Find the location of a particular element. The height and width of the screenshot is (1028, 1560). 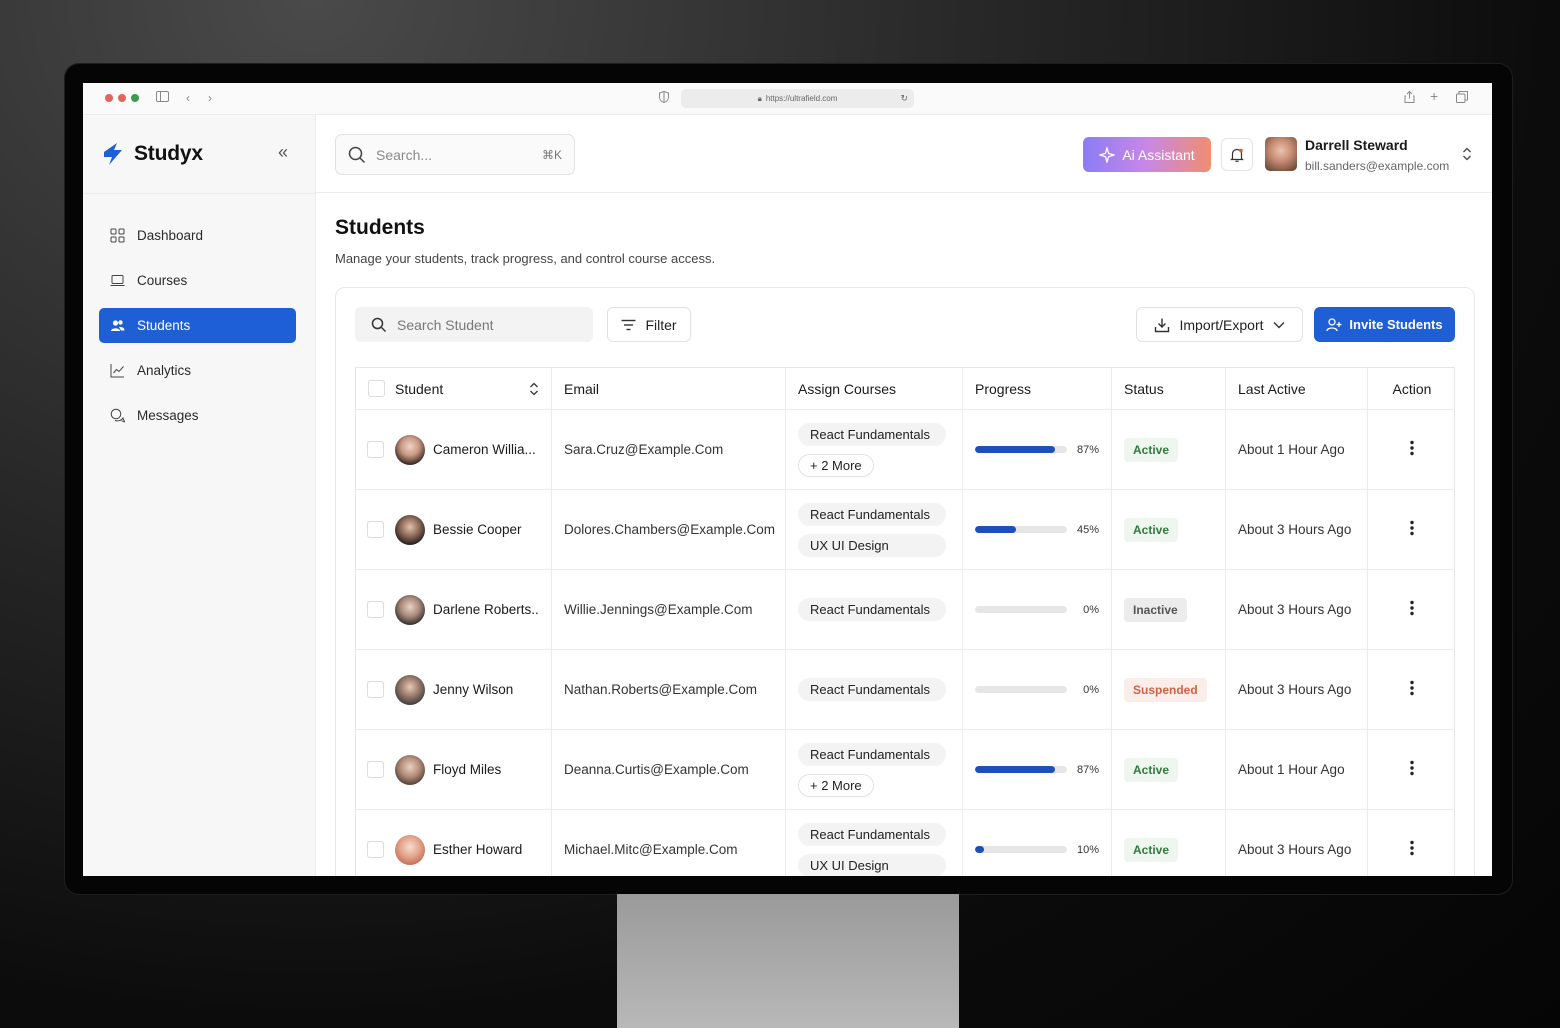

sort-icon is located at coordinates (534, 389).